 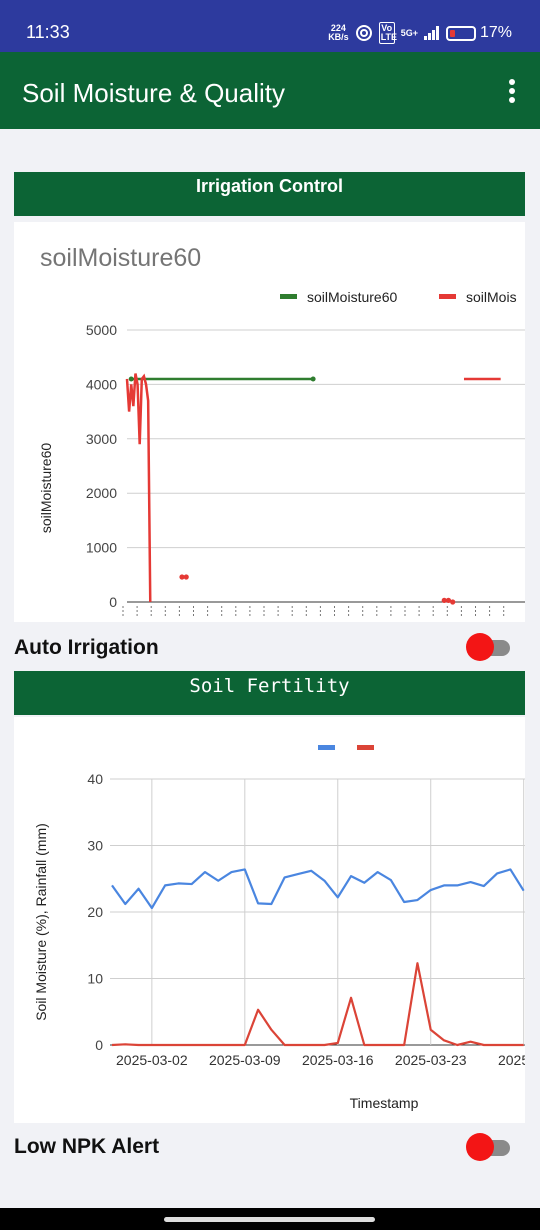 What do you see at coordinates (101, 439) in the screenshot?
I see `y-tick-label: 3000` at bounding box center [101, 439].